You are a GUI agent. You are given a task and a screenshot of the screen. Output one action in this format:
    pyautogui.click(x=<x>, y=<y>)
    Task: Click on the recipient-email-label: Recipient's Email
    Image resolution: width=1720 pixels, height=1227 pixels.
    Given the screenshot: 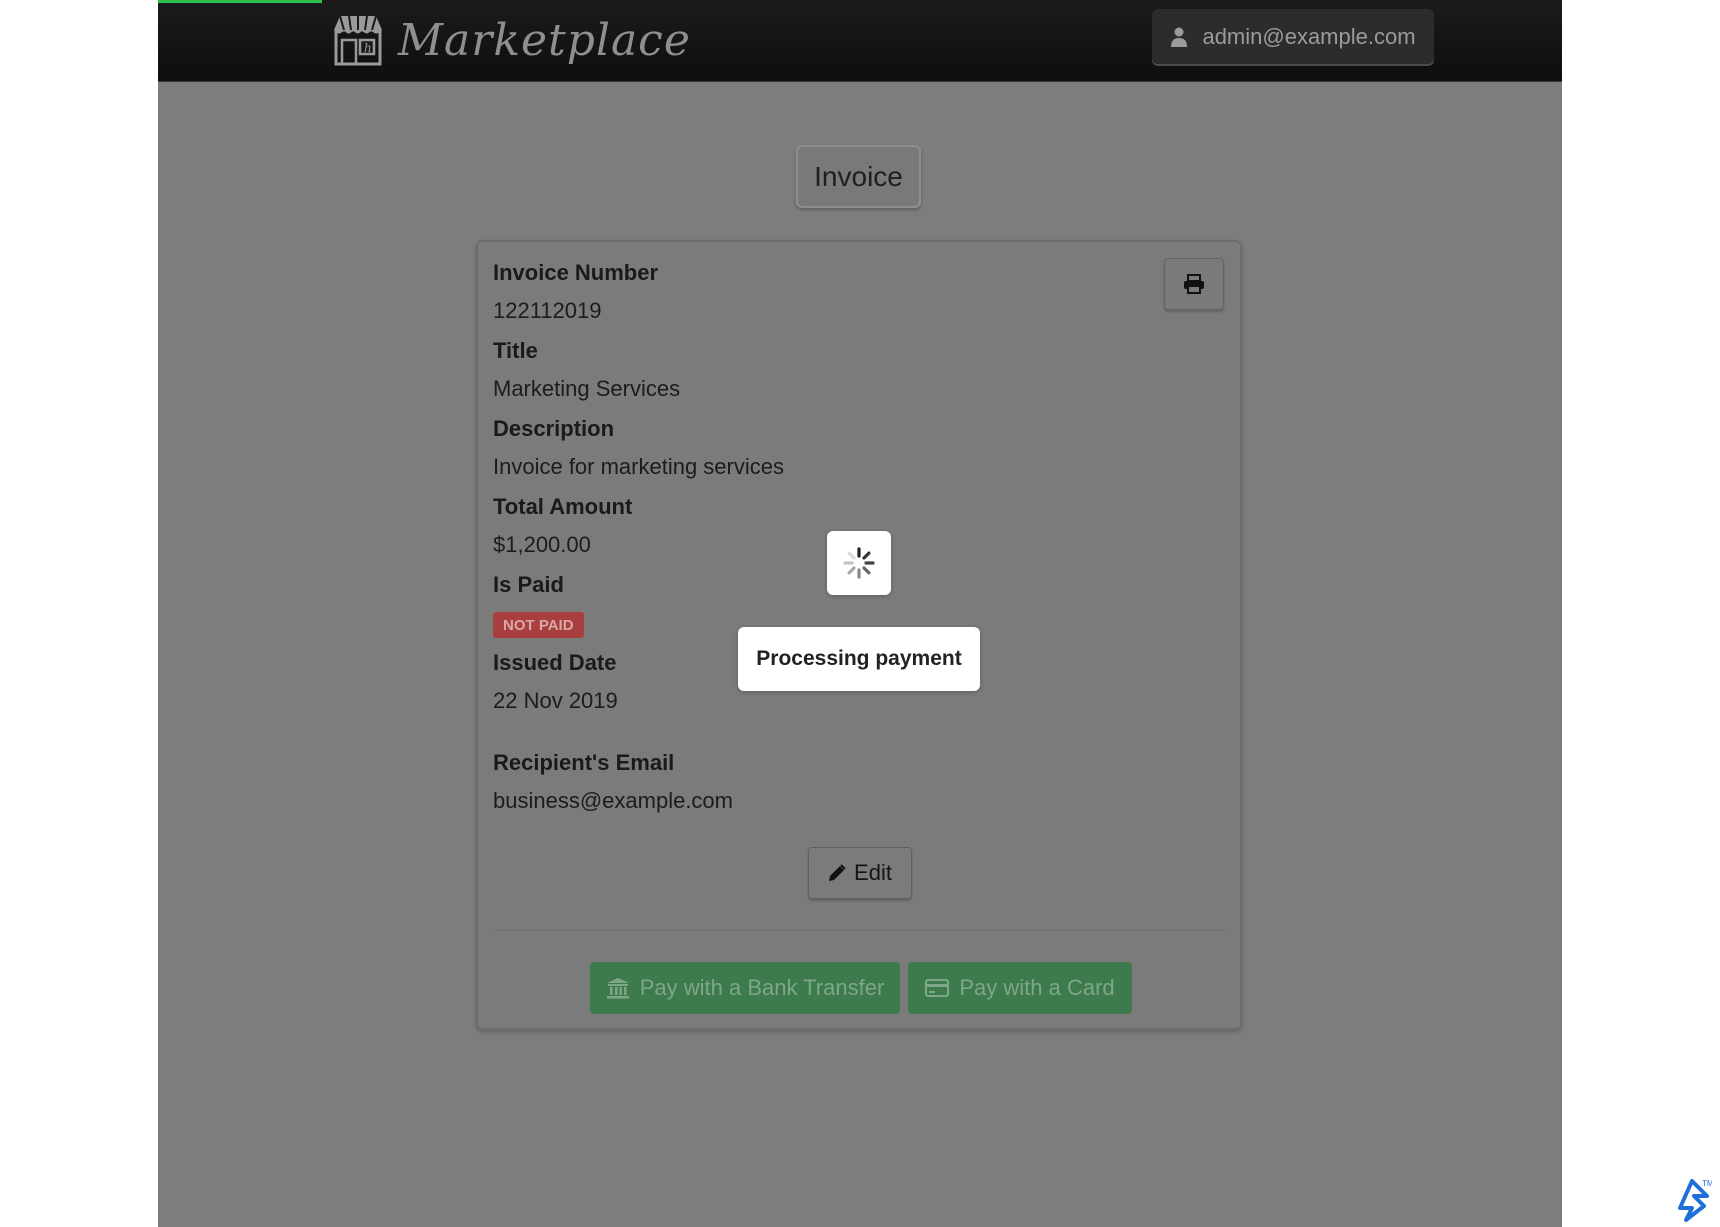 What is the action you would take?
    pyautogui.click(x=584, y=762)
    